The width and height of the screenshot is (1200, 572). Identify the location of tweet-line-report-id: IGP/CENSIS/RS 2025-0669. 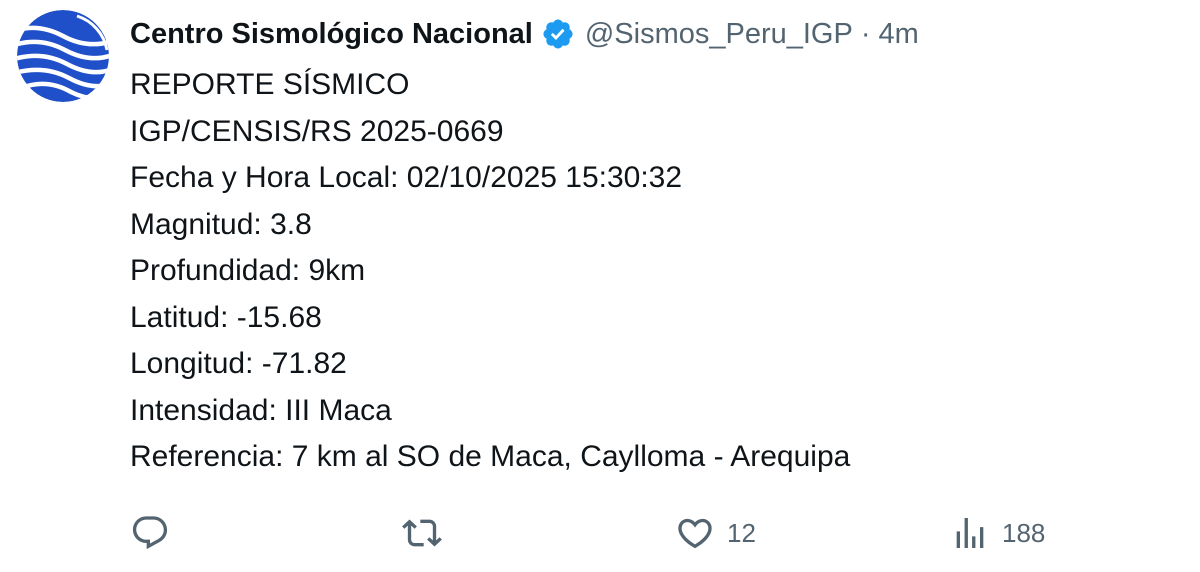
(317, 131).